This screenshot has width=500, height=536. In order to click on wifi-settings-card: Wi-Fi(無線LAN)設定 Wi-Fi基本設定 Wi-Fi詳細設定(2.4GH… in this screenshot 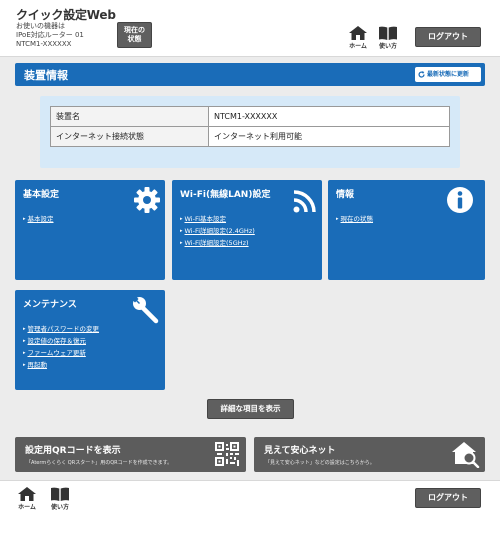, I will do `click(247, 230)`.